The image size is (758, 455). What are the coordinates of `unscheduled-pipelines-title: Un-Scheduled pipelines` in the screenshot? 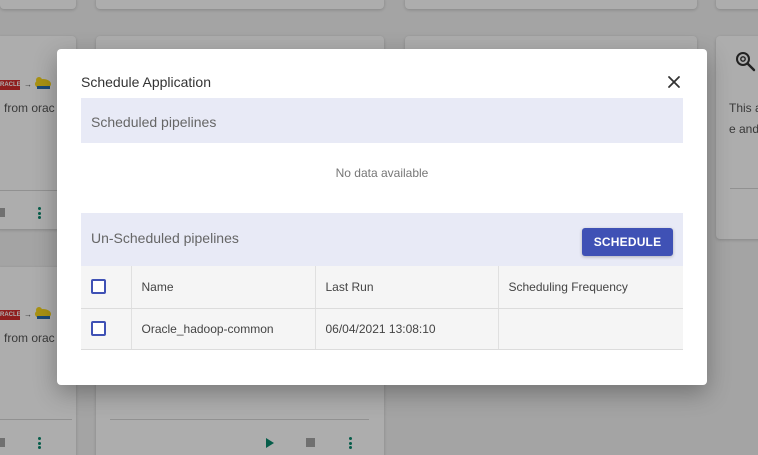 It's located at (165, 238).